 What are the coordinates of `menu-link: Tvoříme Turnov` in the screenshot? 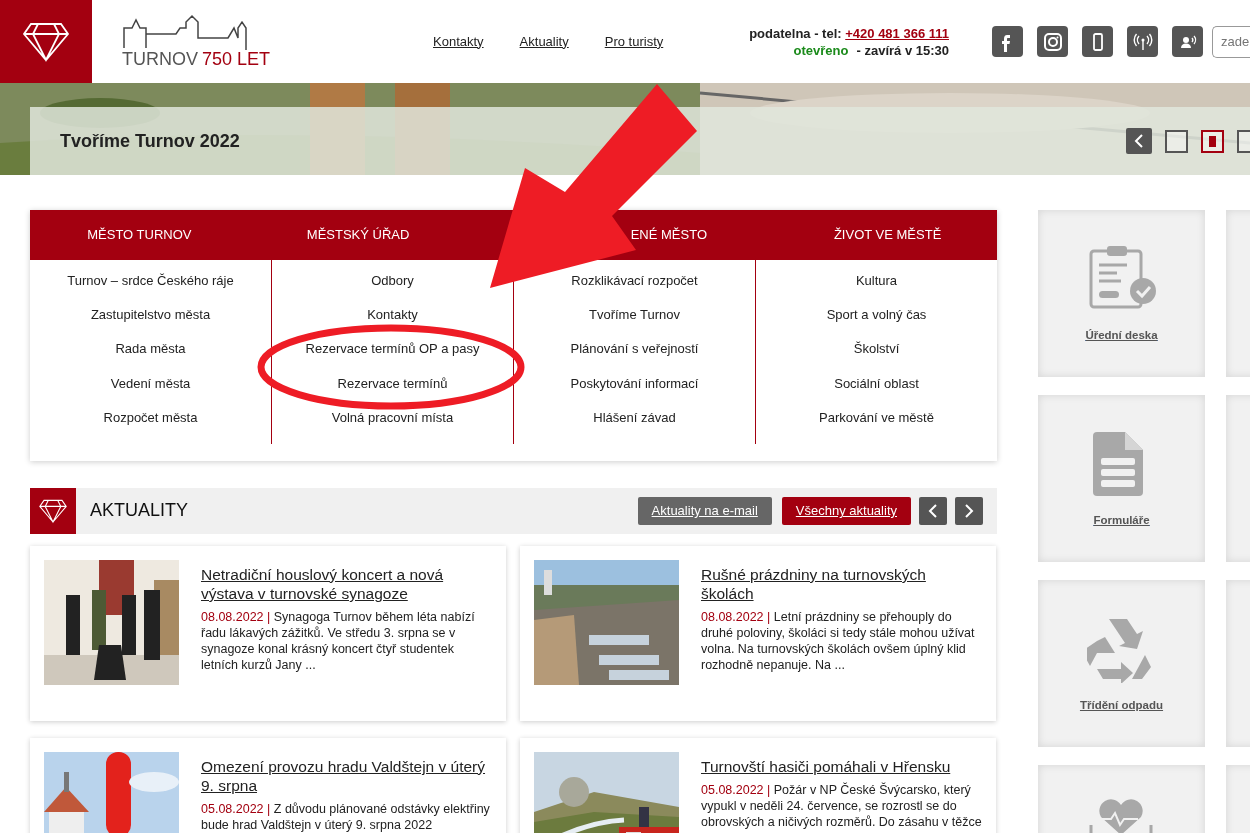 It's located at (634, 324).